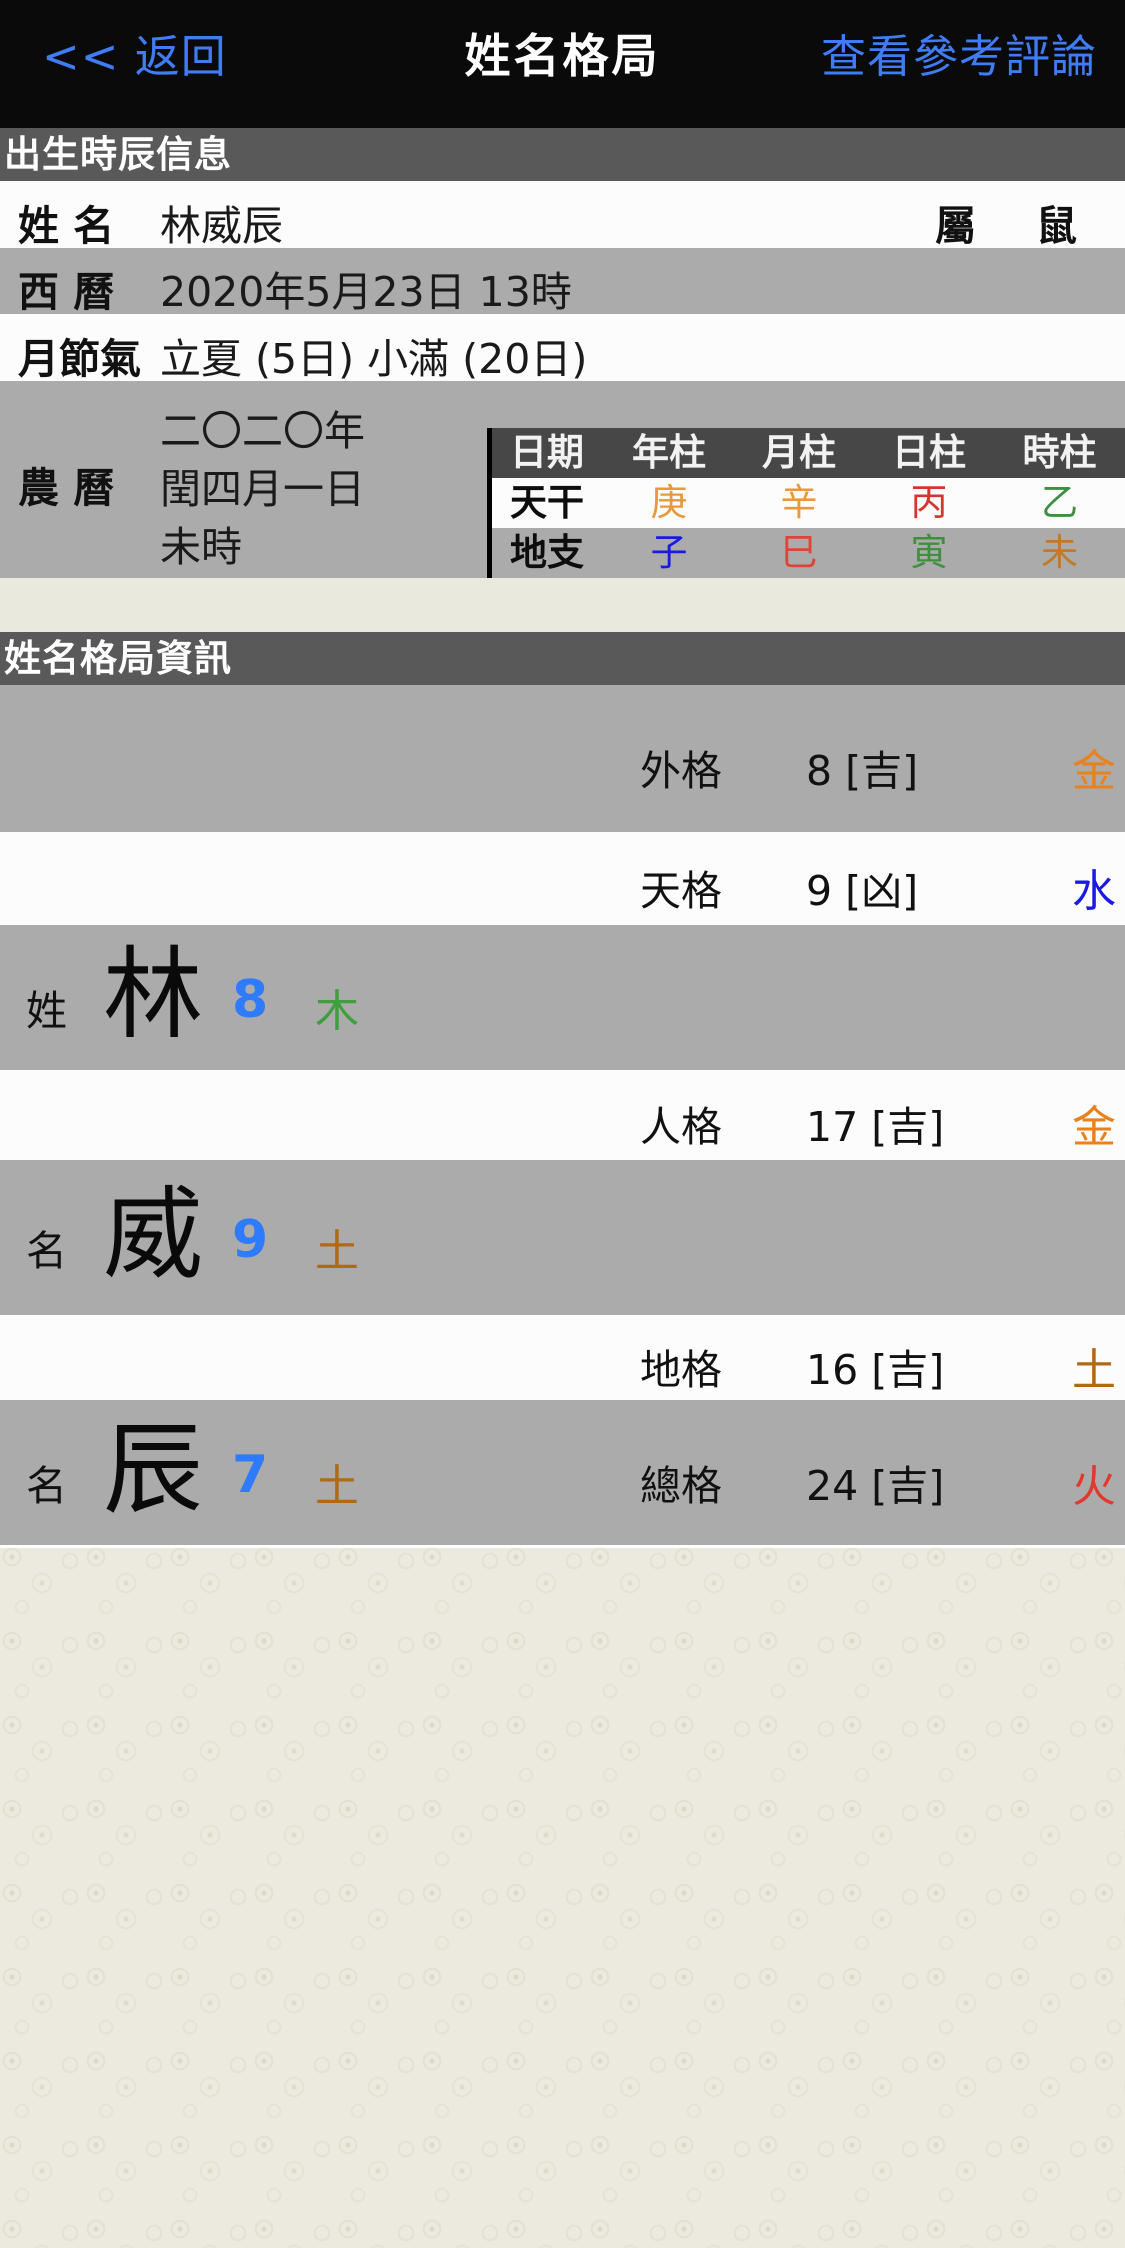 The height and width of the screenshot is (2248, 1125). Describe the element at coordinates (562, 997) in the screenshot. I see `row-surname-char: 姓 林 8 木` at that location.